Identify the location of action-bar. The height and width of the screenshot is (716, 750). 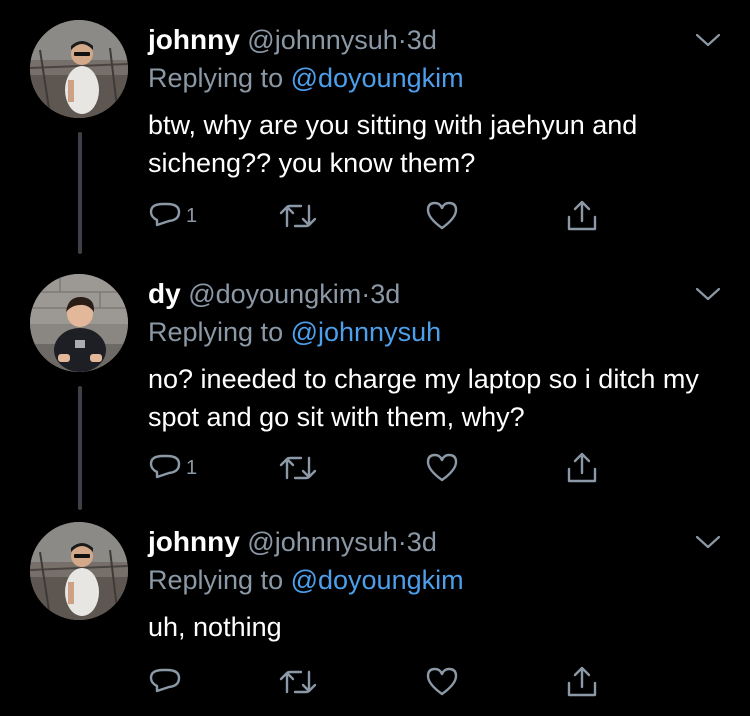
(383, 682).